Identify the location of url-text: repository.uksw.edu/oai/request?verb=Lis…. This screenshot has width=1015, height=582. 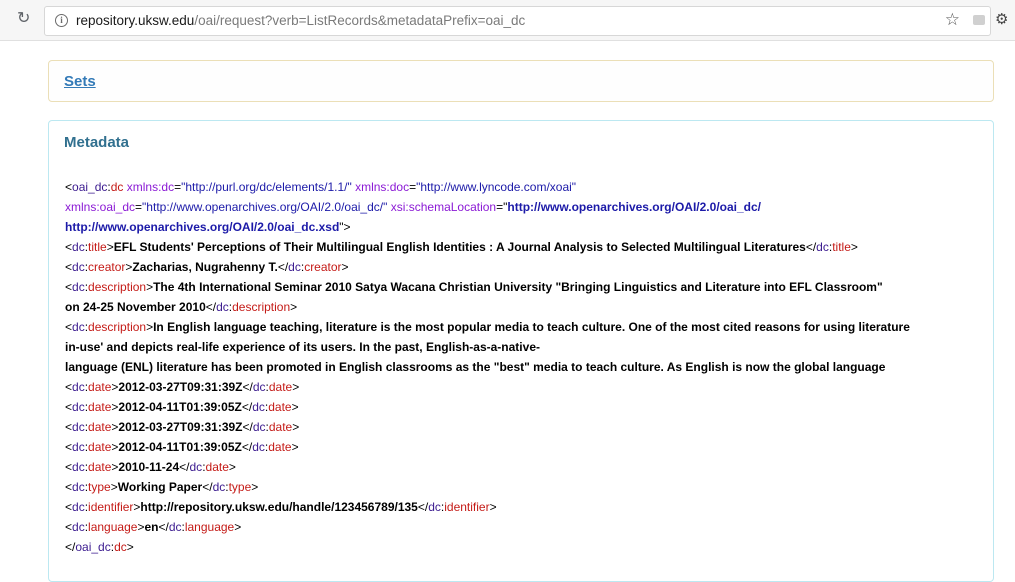
(300, 20).